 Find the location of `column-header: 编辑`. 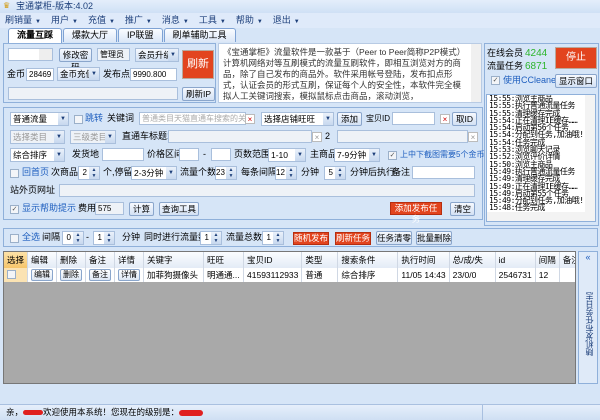

column-header: 编辑 is located at coordinates (42, 260).